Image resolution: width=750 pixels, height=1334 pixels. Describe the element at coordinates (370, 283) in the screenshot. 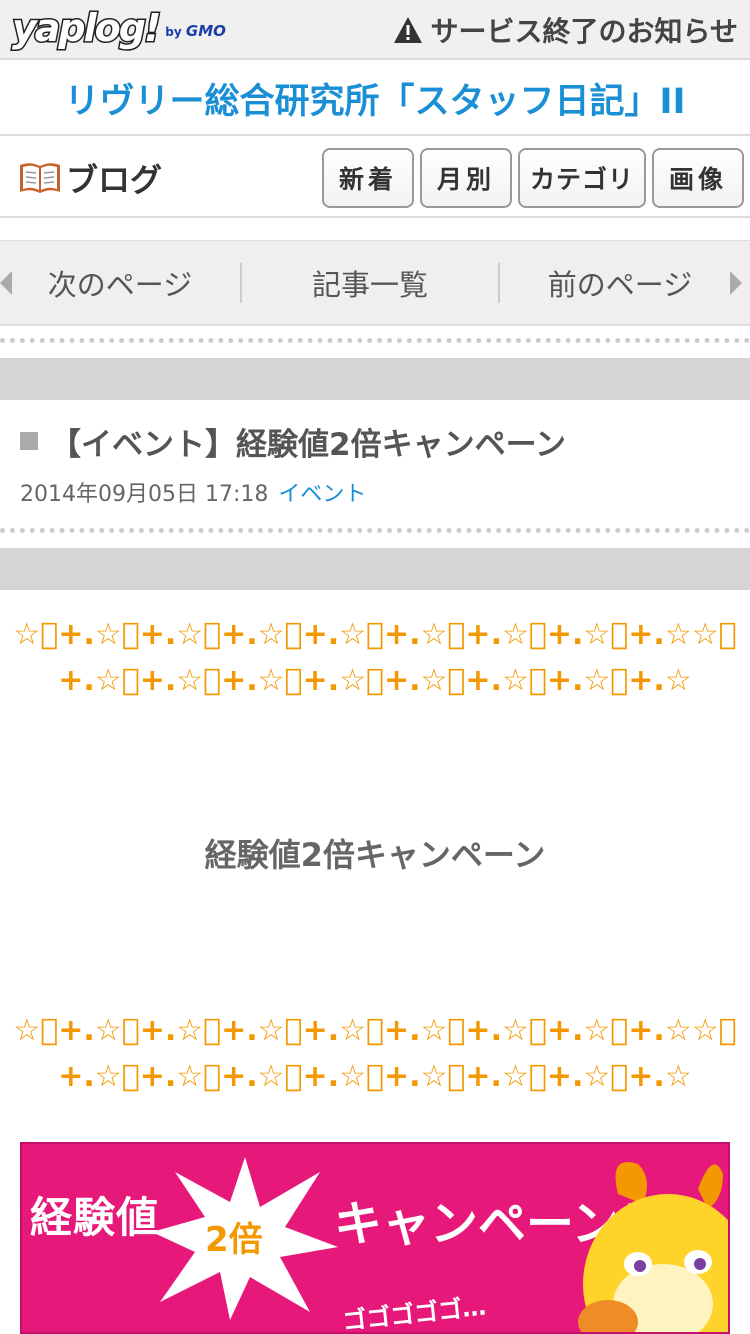

I see `article-list-link: 記事一覧` at that location.